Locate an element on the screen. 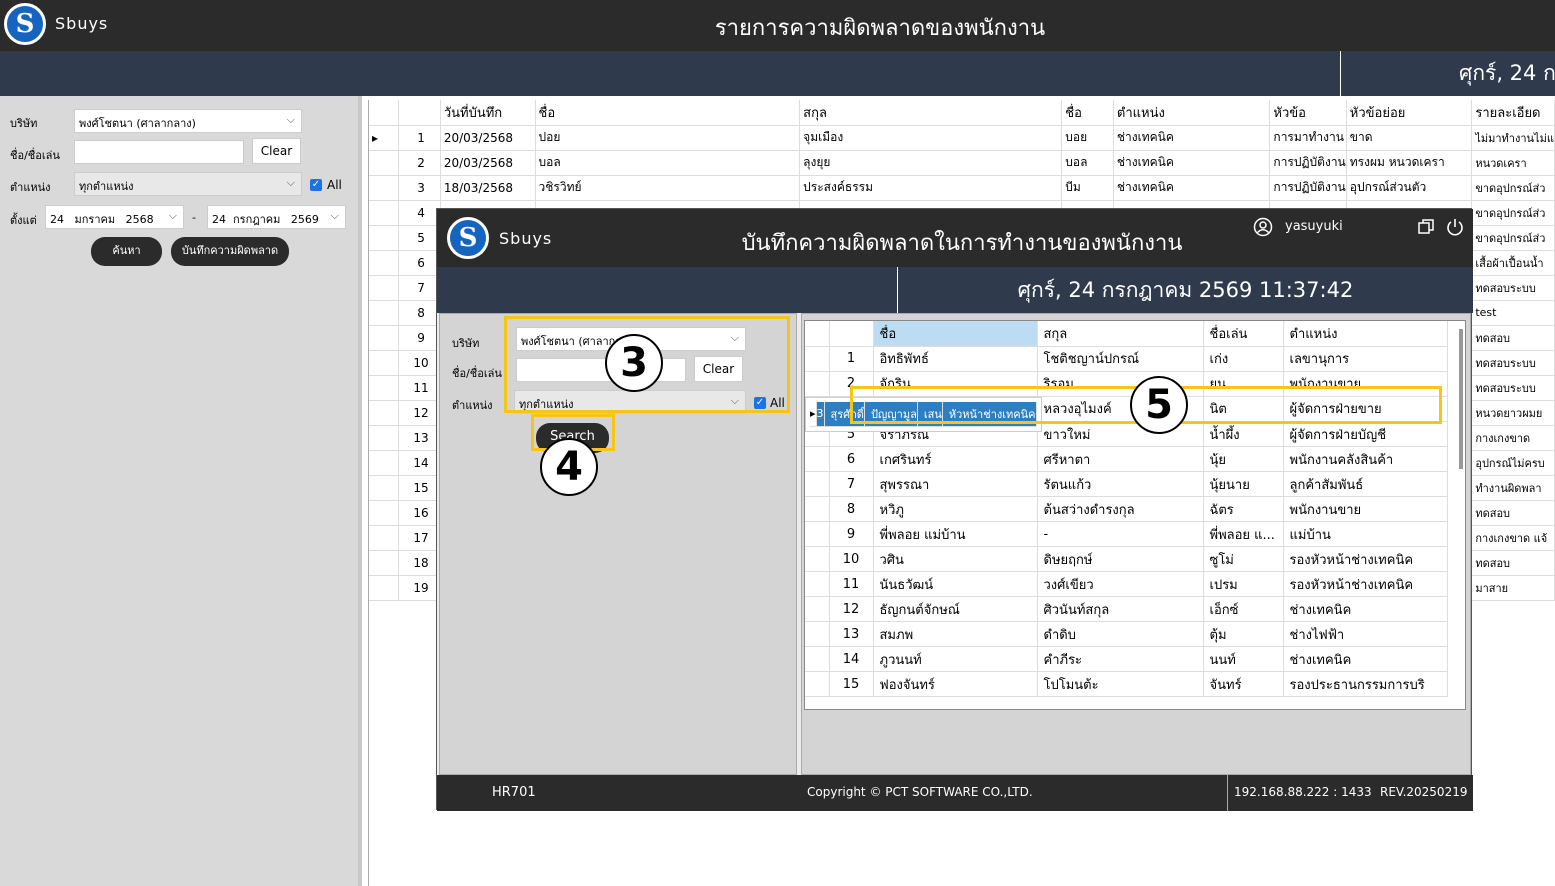  chevron-down-icon: ⌵ is located at coordinates (290, 182).